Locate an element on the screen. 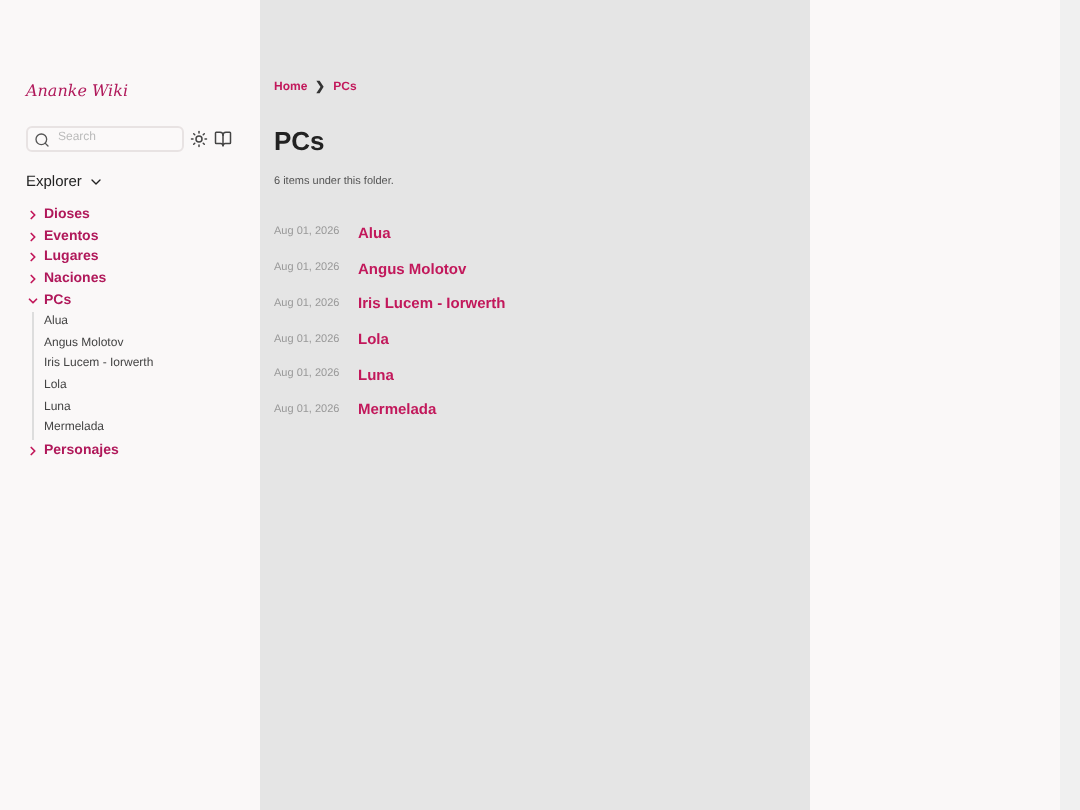 The image size is (1080, 810). search-icon is located at coordinates (42, 139).